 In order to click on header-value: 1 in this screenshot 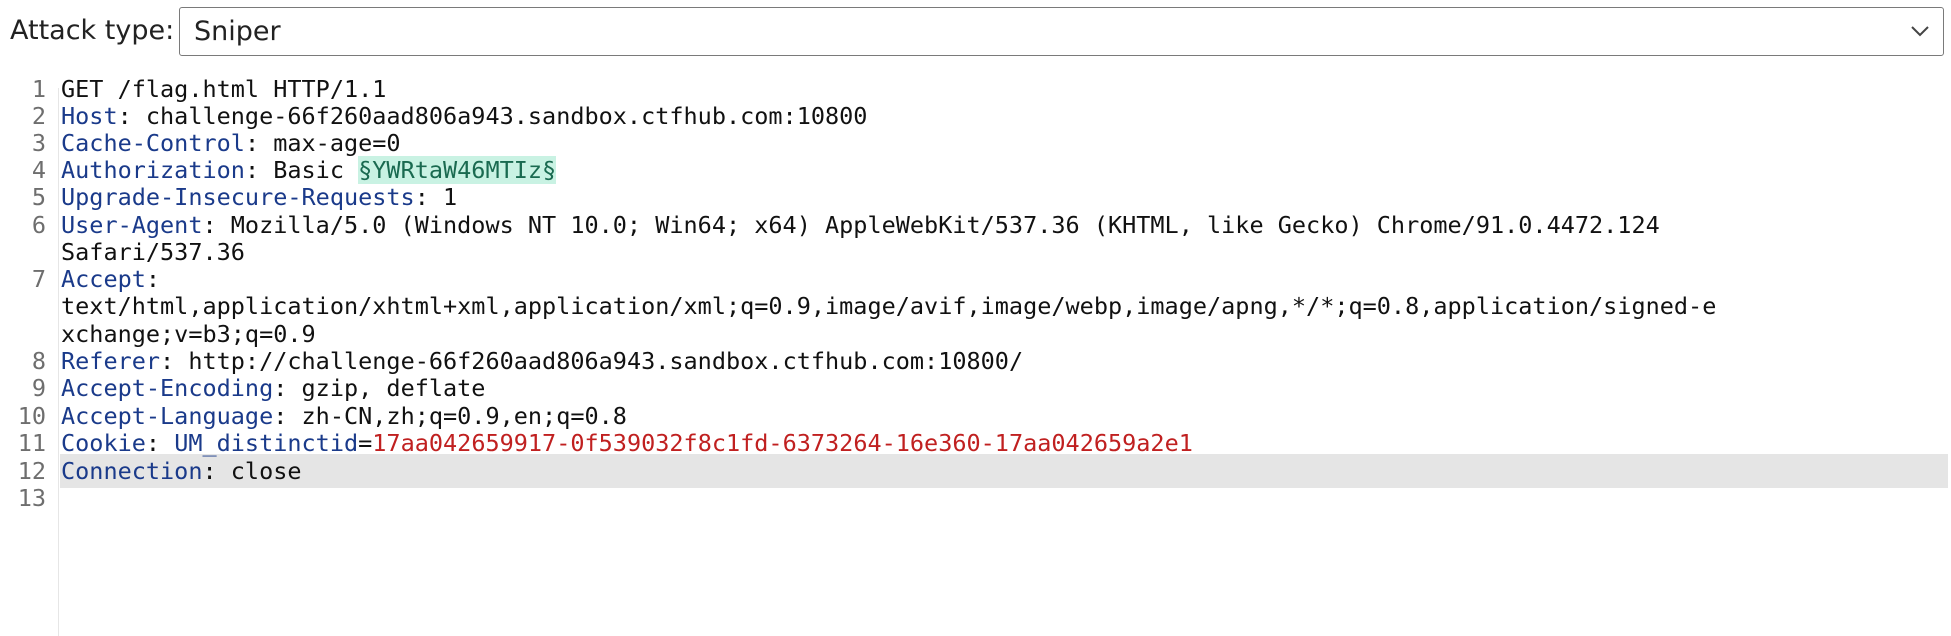, I will do `click(450, 197)`.